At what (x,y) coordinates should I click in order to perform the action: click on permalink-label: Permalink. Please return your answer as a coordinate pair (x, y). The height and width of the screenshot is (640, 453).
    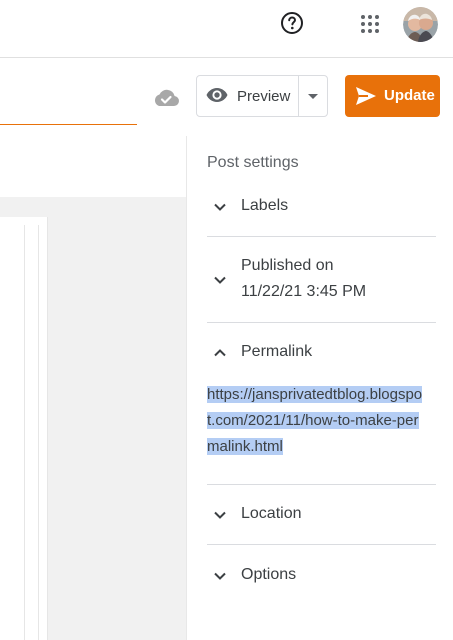
    Looking at the image, I should click on (277, 351).